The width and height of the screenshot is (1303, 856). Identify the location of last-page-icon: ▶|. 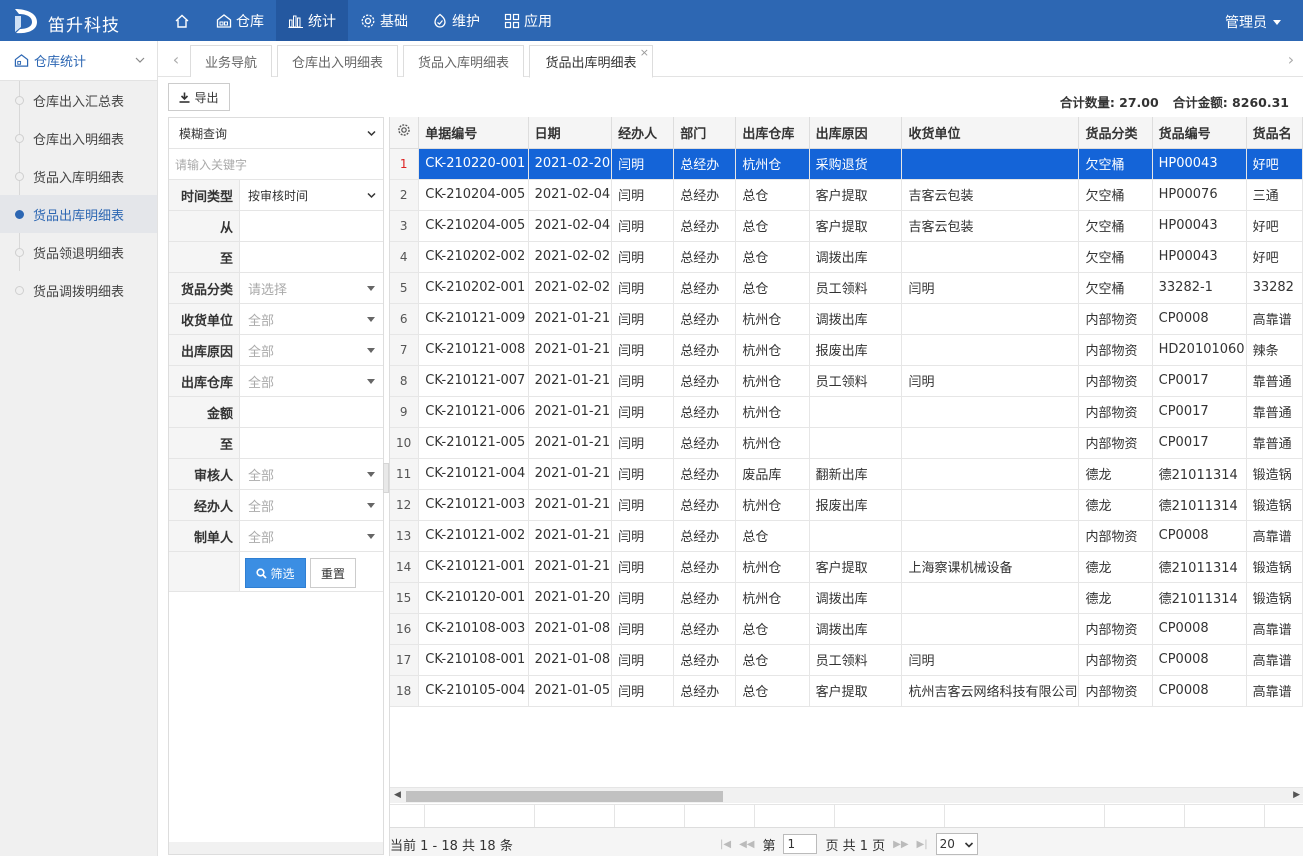
(922, 844).